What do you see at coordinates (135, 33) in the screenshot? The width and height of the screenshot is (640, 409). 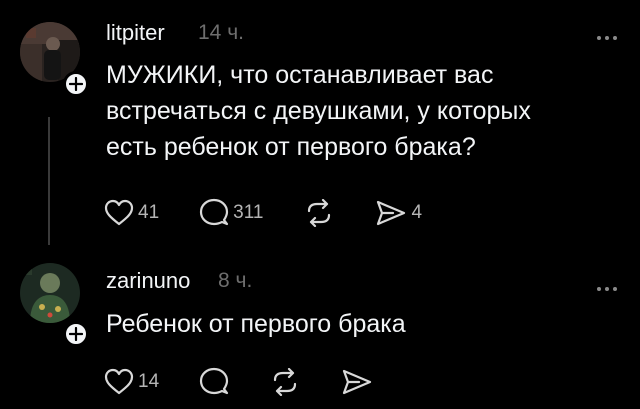 I see `username: litpiter` at bounding box center [135, 33].